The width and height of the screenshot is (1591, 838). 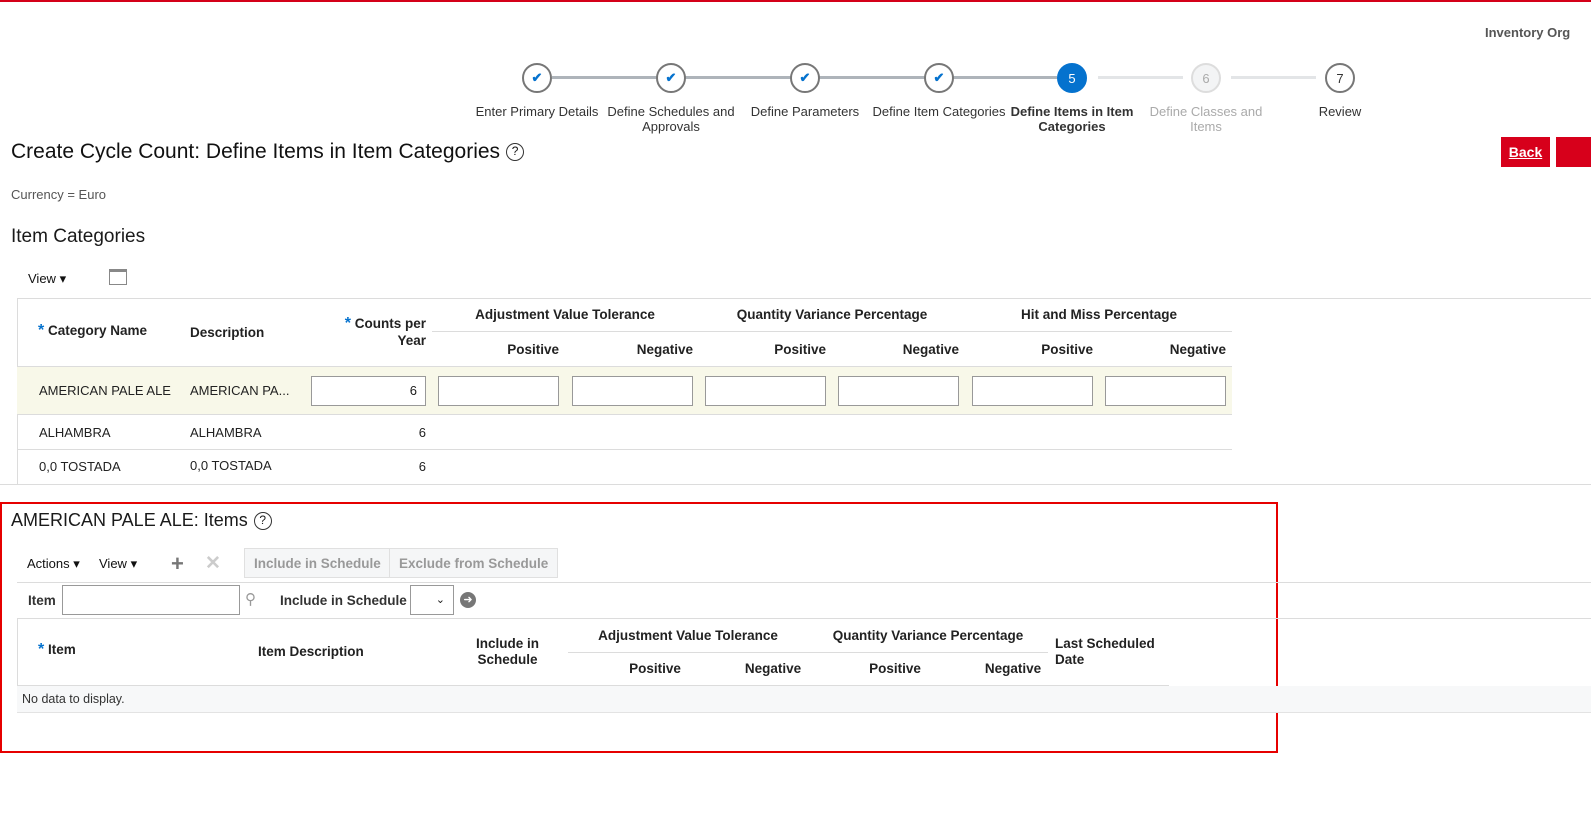 What do you see at coordinates (1072, 78) in the screenshot?
I see `train-step-5: 5` at bounding box center [1072, 78].